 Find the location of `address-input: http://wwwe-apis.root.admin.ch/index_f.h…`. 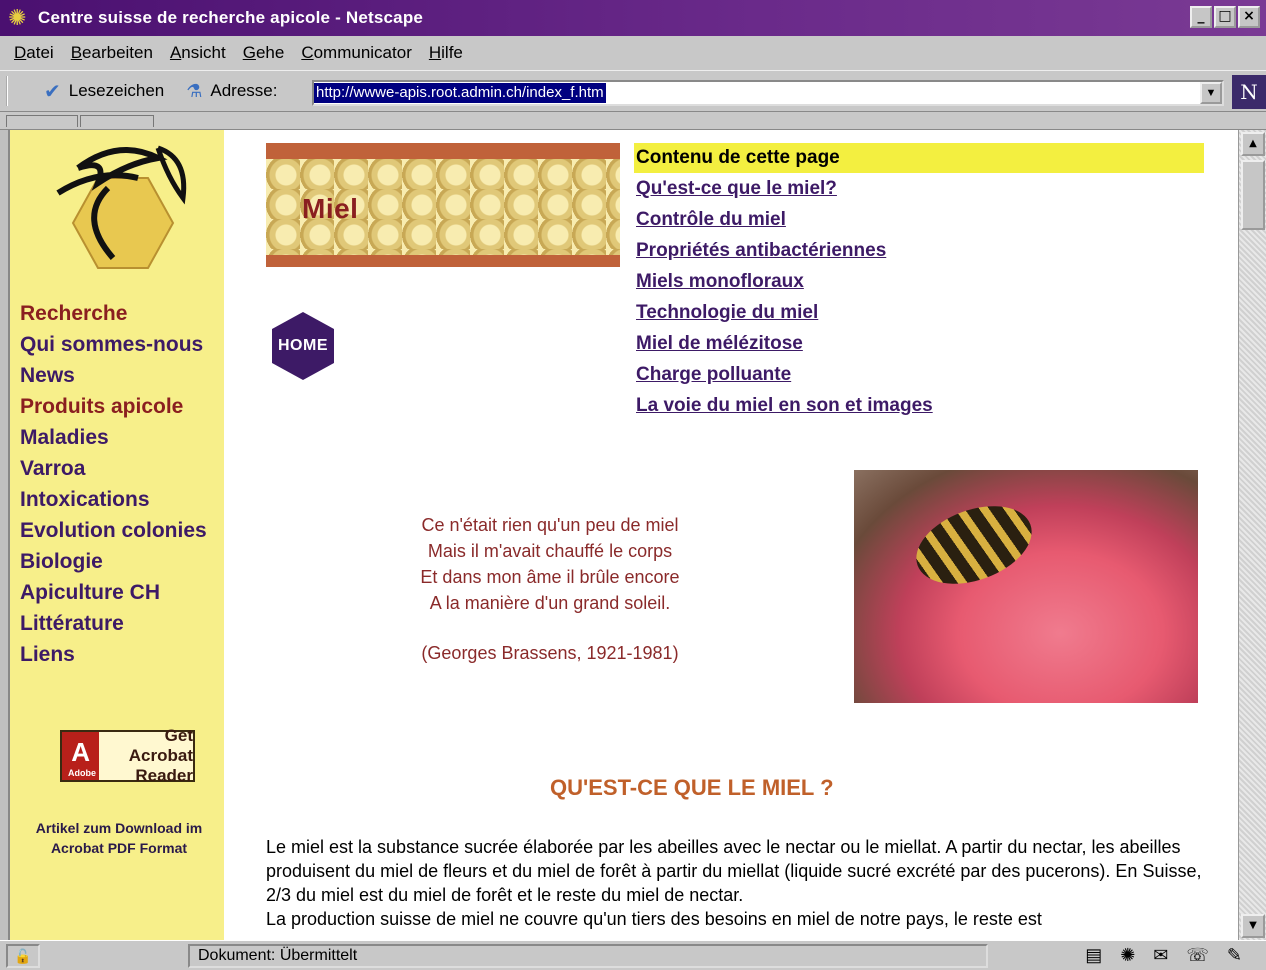

address-input: http://wwwe-apis.root.admin.ch/index_f.h… is located at coordinates (768, 93).